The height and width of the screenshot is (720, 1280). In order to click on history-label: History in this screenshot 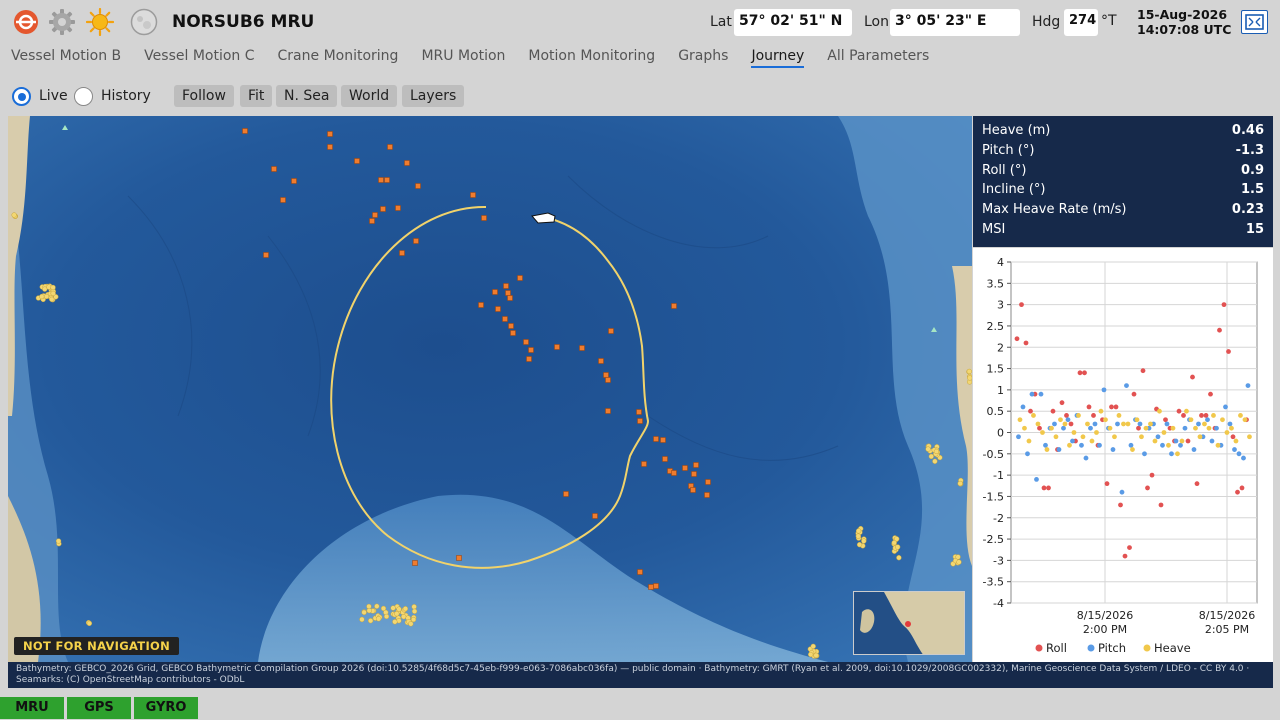, I will do `click(126, 96)`.